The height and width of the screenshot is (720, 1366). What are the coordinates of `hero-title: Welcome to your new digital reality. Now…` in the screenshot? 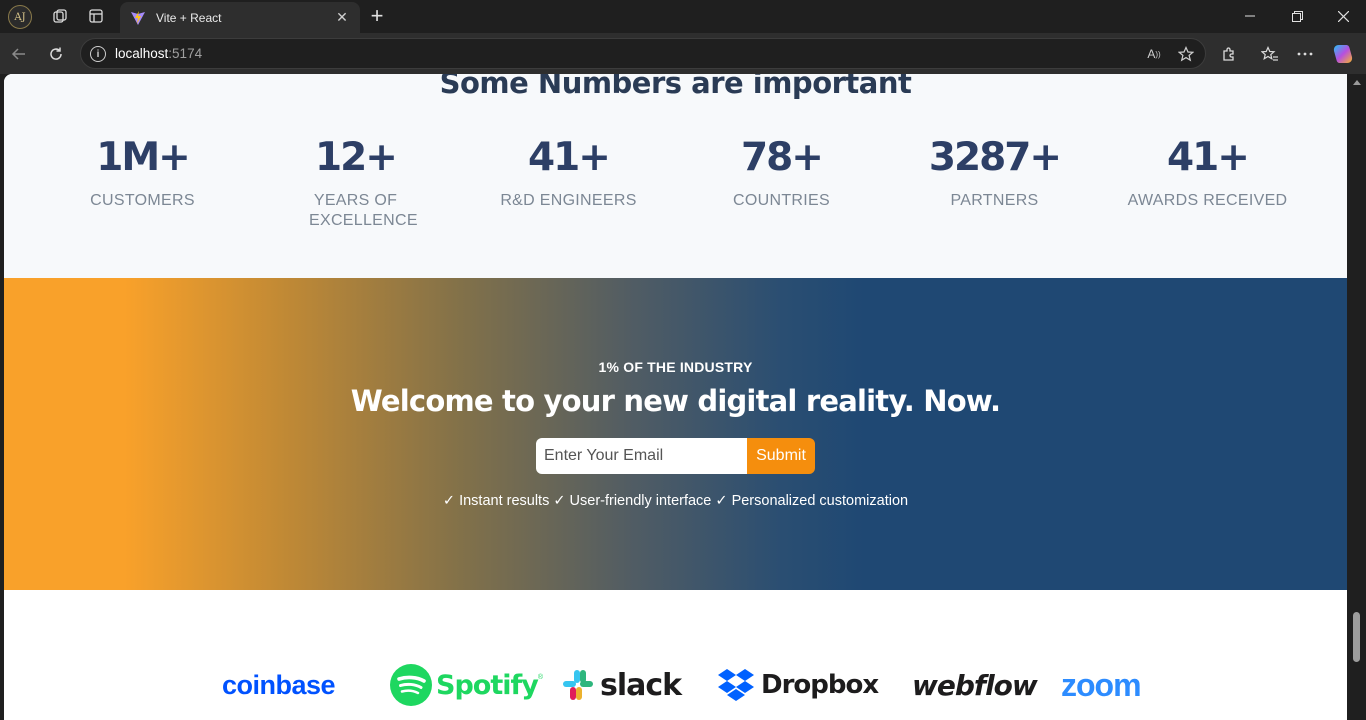 It's located at (675, 401).